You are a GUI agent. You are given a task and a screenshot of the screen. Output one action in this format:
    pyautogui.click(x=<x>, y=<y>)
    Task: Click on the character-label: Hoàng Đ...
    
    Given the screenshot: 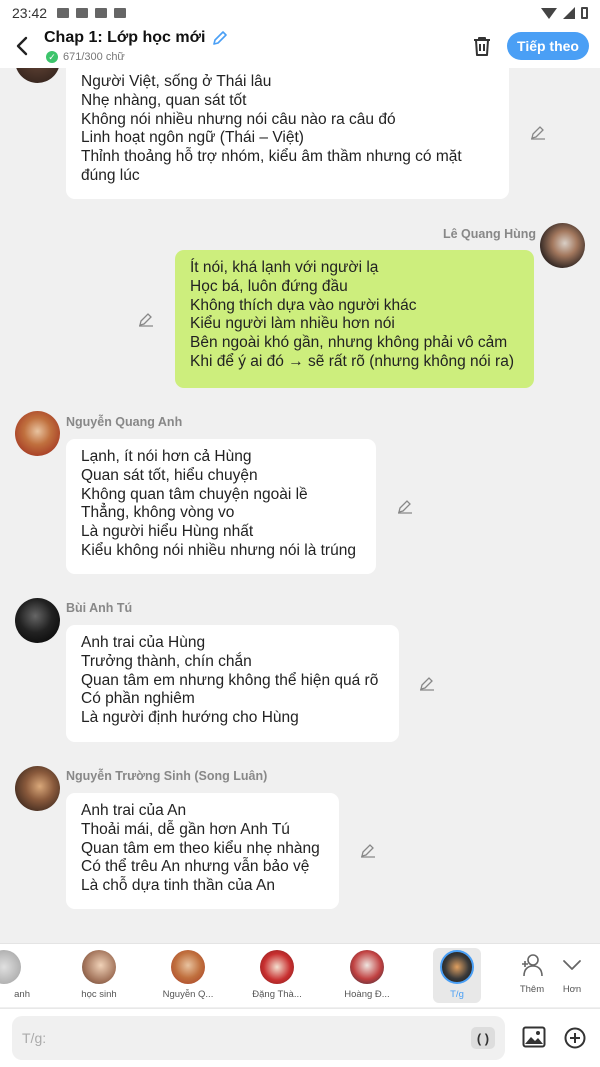 What is the action you would take?
    pyautogui.click(x=367, y=994)
    